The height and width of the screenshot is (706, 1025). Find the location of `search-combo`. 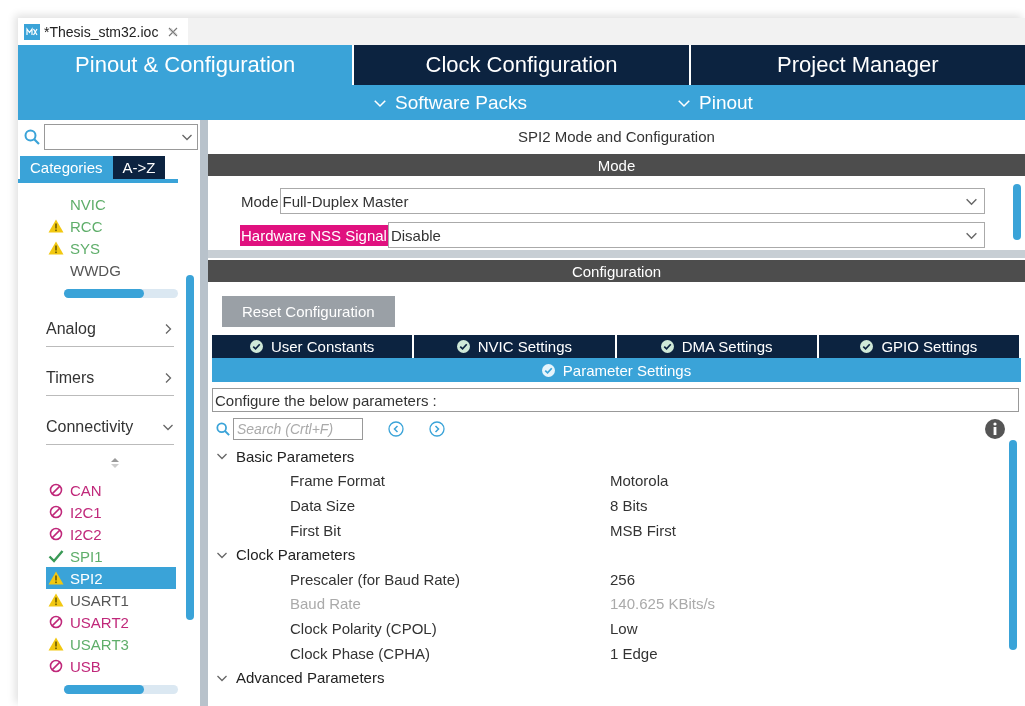

search-combo is located at coordinates (121, 137).